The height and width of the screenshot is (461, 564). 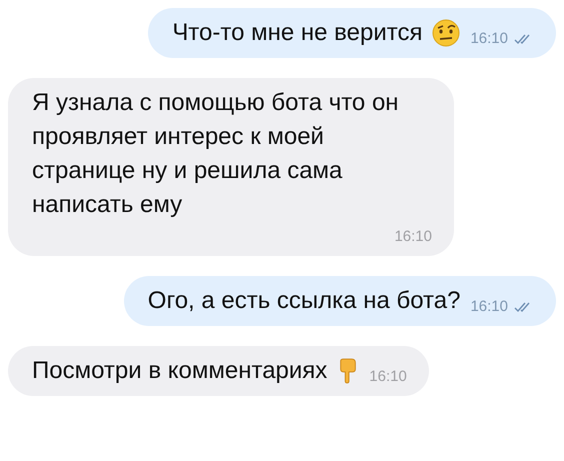 What do you see at coordinates (304, 301) in the screenshot?
I see `message-text: Ого, а есть ссылка на бота?` at bounding box center [304, 301].